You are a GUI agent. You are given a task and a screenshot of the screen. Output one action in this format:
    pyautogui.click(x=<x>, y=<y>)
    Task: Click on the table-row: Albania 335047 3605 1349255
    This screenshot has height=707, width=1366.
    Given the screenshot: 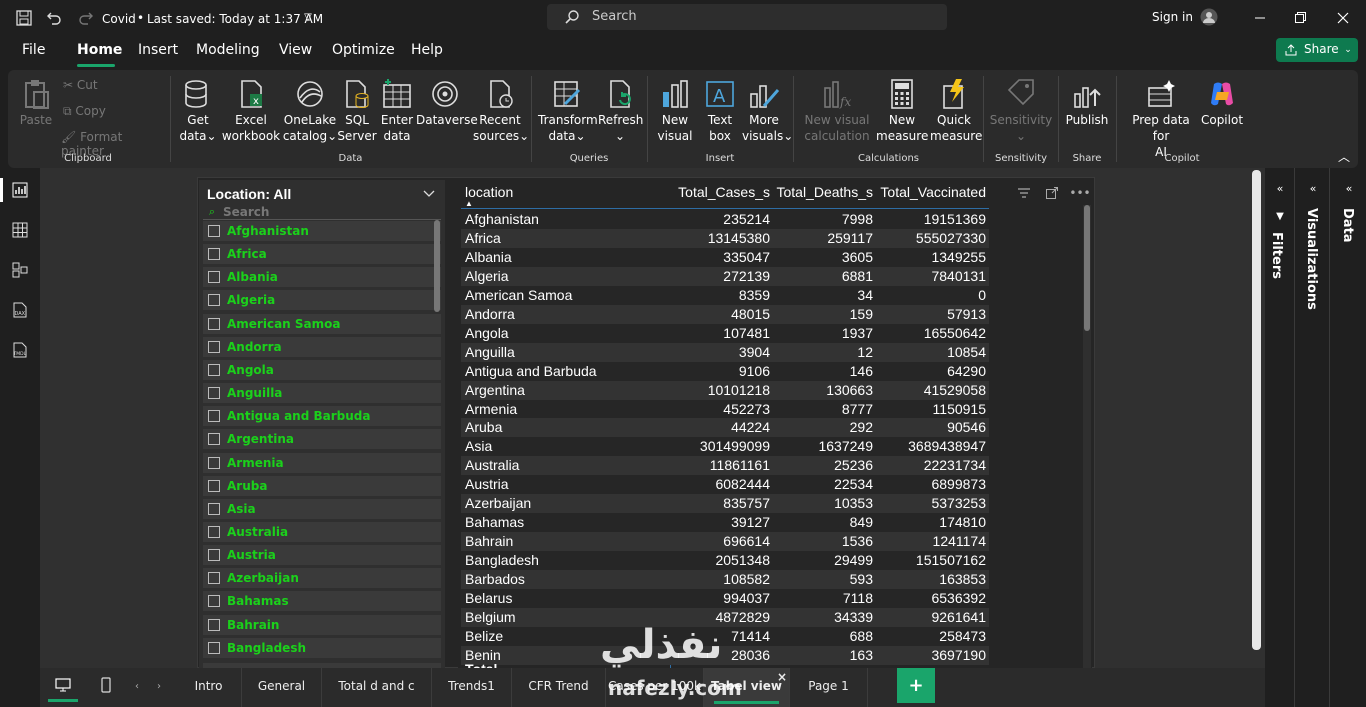 What is the action you would take?
    pyautogui.click(x=725, y=257)
    